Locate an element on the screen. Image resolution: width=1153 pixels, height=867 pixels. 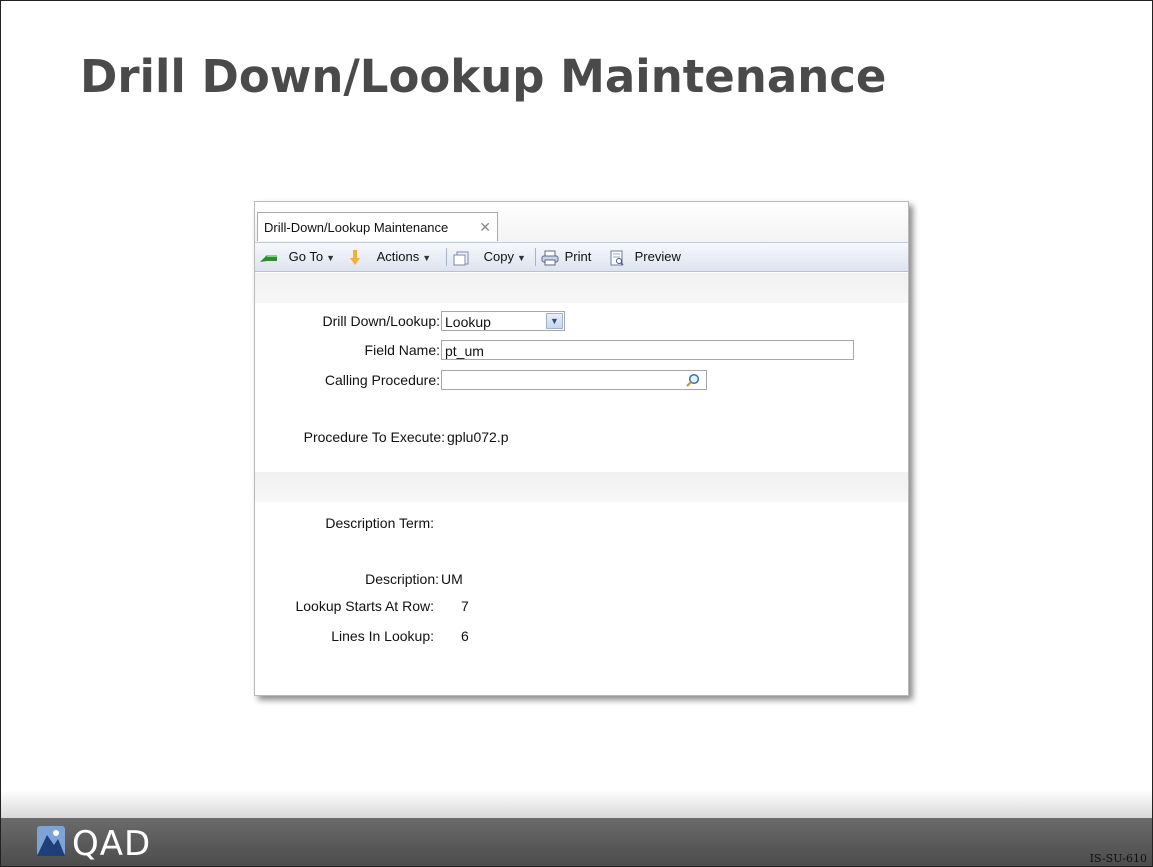
field-name-input: pt_um is located at coordinates (647, 350).